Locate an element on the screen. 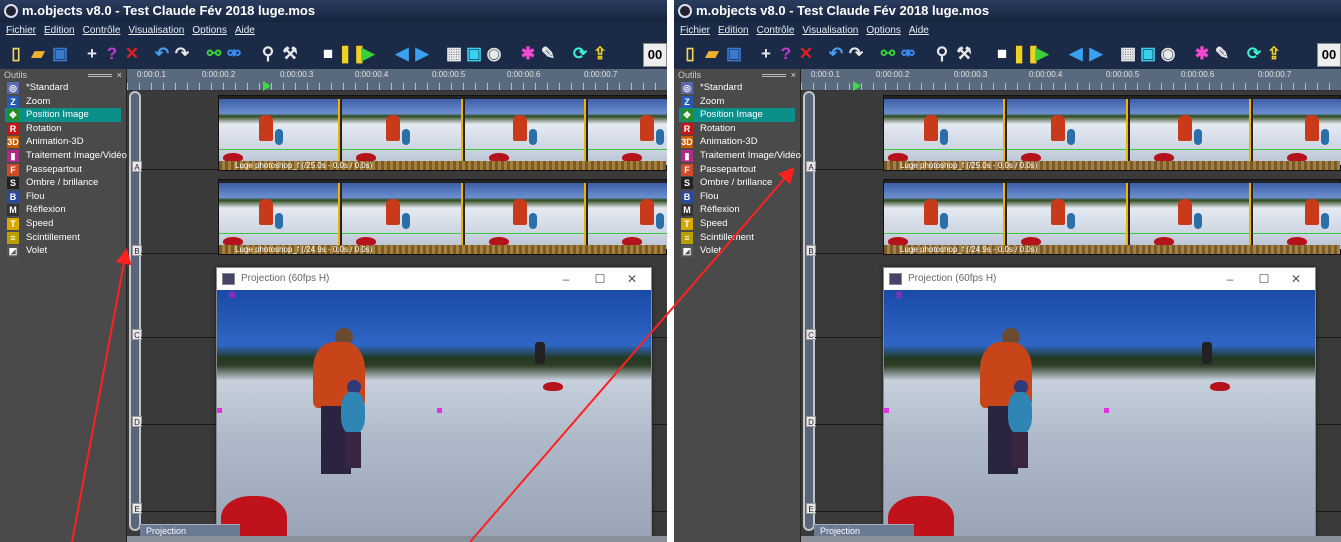  magnet-icon: ⚲ is located at coordinates (942, 54).